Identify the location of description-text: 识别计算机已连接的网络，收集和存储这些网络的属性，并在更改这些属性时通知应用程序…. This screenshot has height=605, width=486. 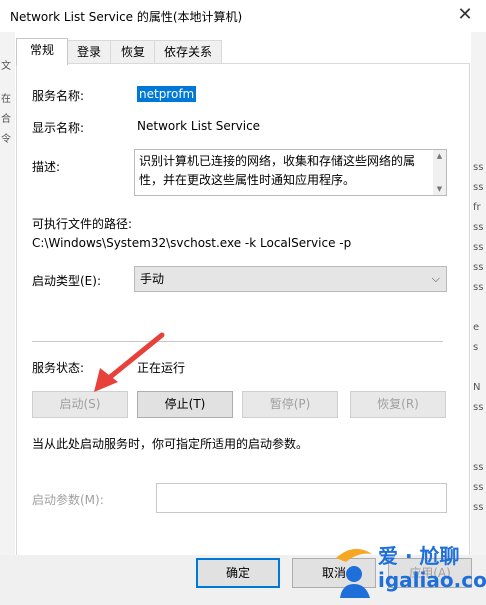
(277, 170).